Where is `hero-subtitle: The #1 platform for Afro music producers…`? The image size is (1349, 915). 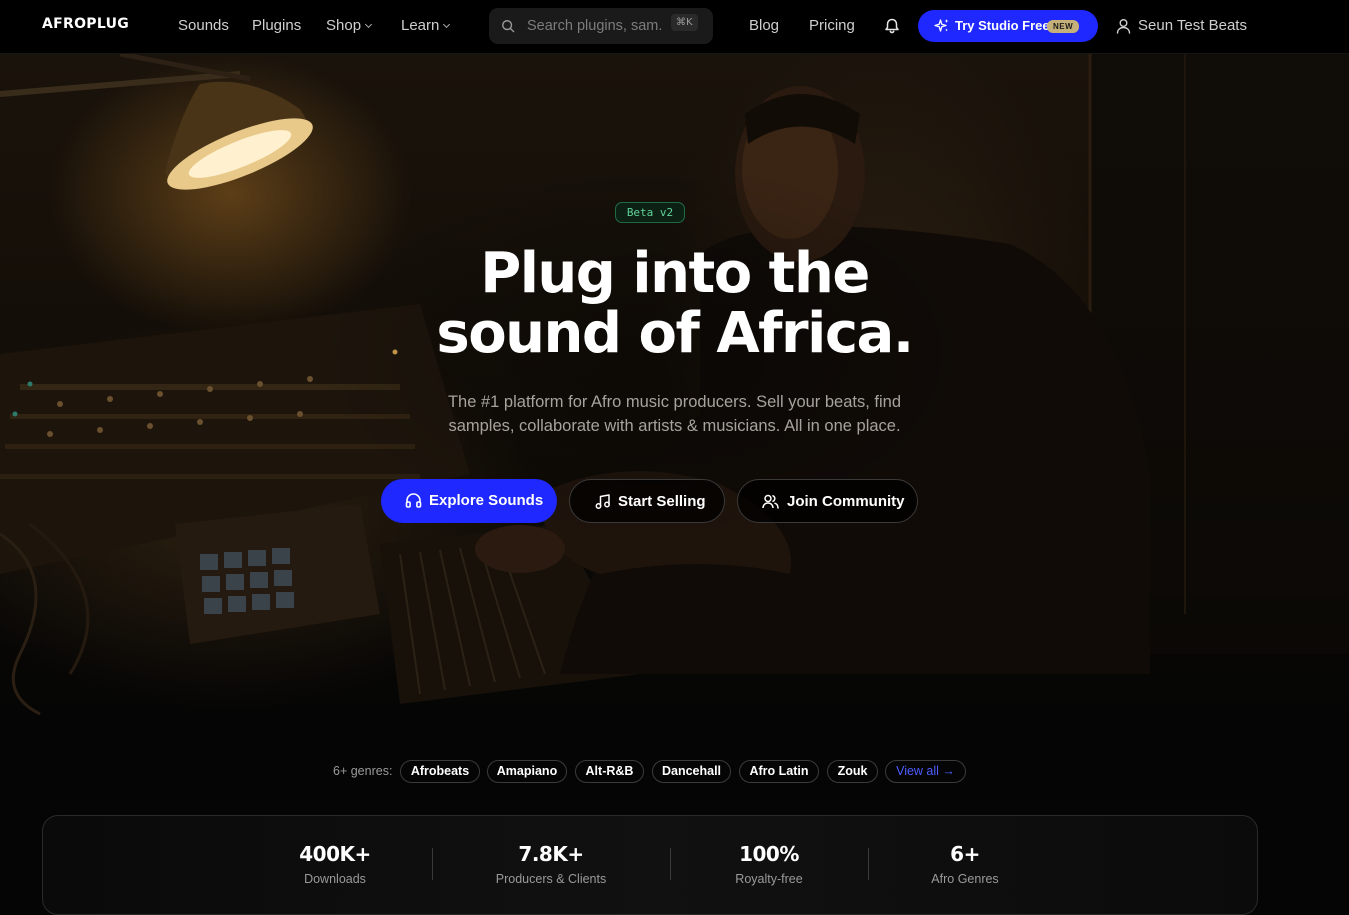
hero-subtitle: The #1 platform for Afro music producers… is located at coordinates (674, 414).